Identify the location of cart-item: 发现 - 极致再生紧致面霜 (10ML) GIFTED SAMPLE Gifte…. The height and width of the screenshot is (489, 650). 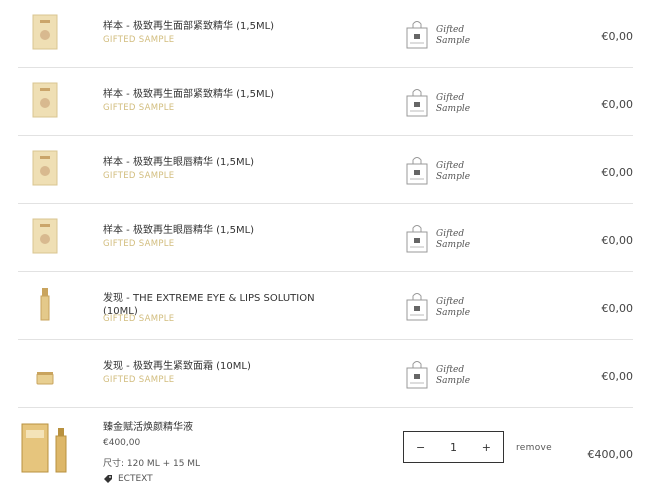
(325, 374).